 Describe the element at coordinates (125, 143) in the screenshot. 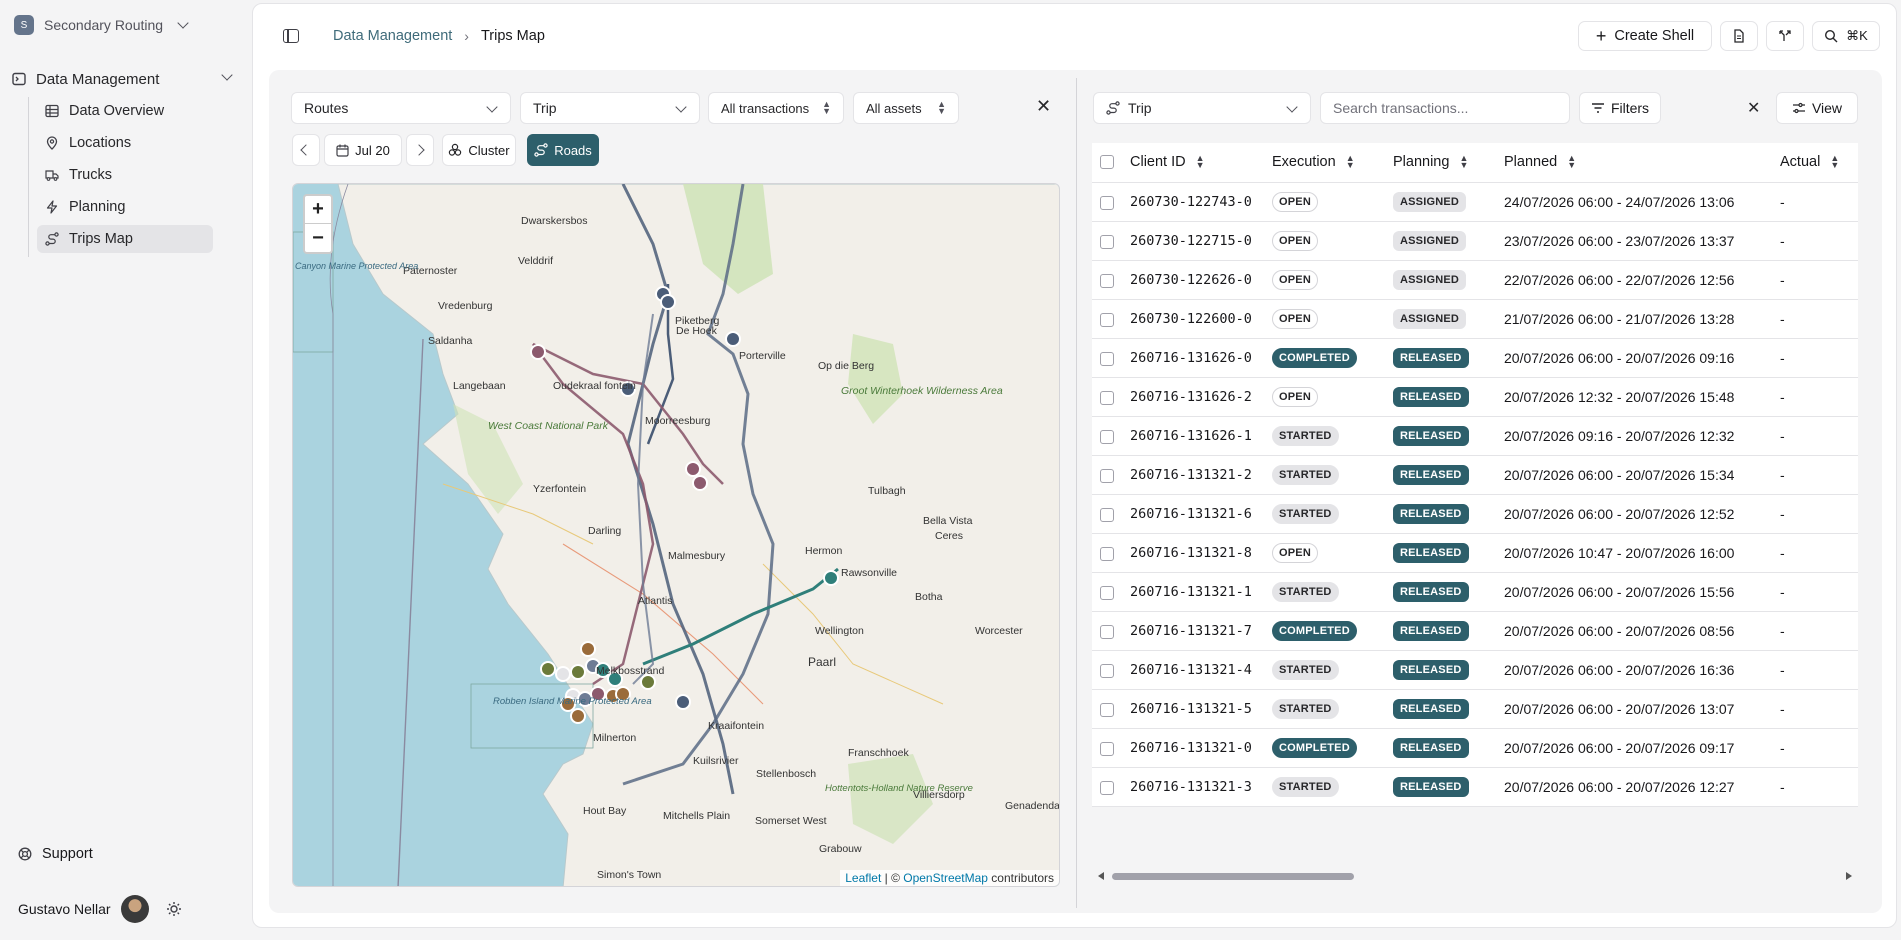

I see `sidebar-item-locations: Locations` at that location.